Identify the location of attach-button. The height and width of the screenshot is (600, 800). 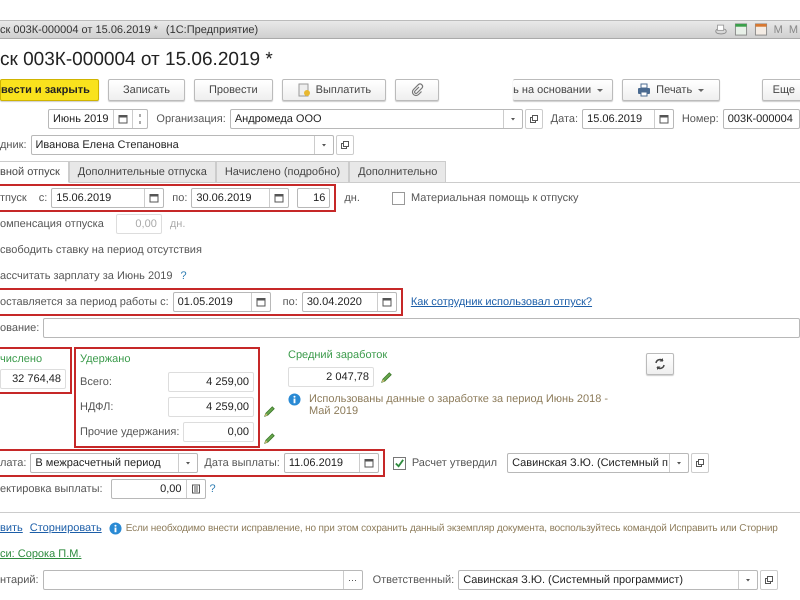
(417, 90).